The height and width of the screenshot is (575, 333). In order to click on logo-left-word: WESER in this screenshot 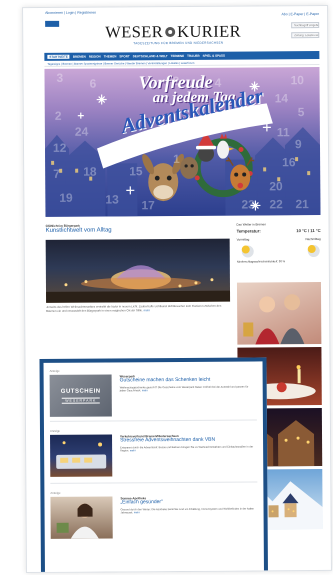, I will do `click(134, 32)`.